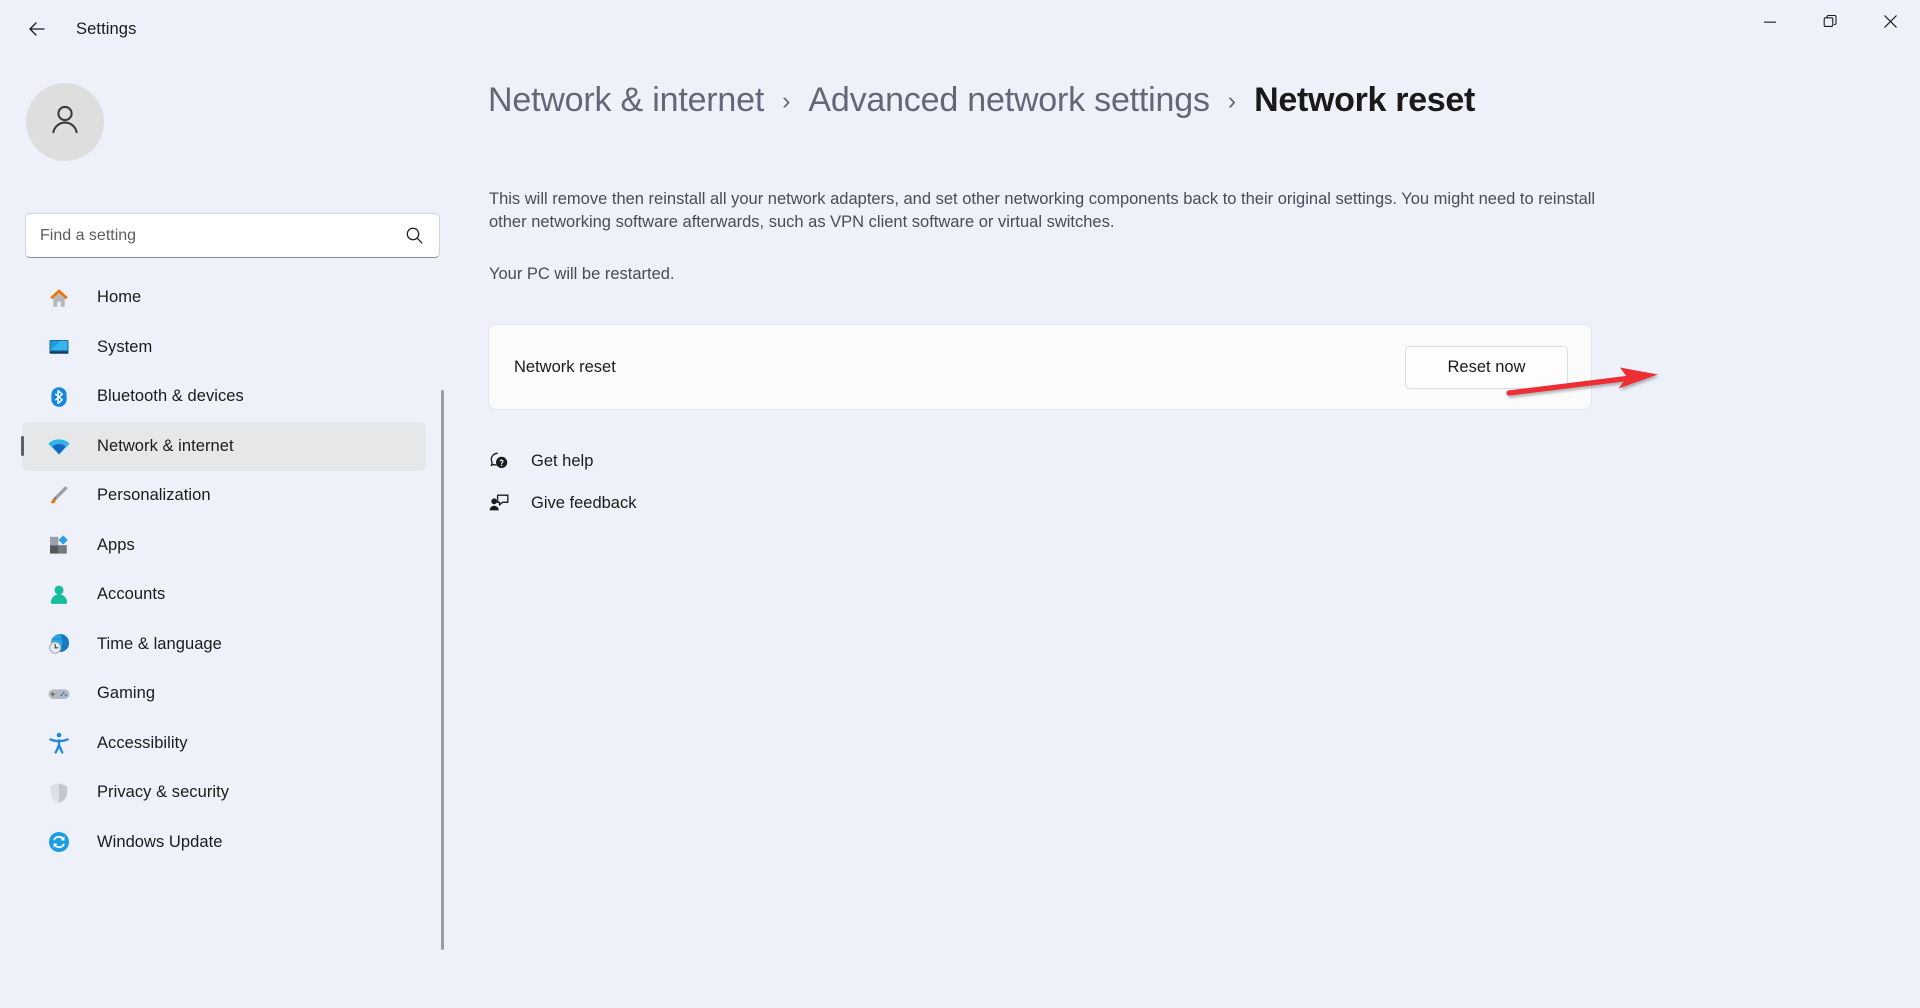 This screenshot has width=1920, height=1008. I want to click on close-button, so click(1890, 24).